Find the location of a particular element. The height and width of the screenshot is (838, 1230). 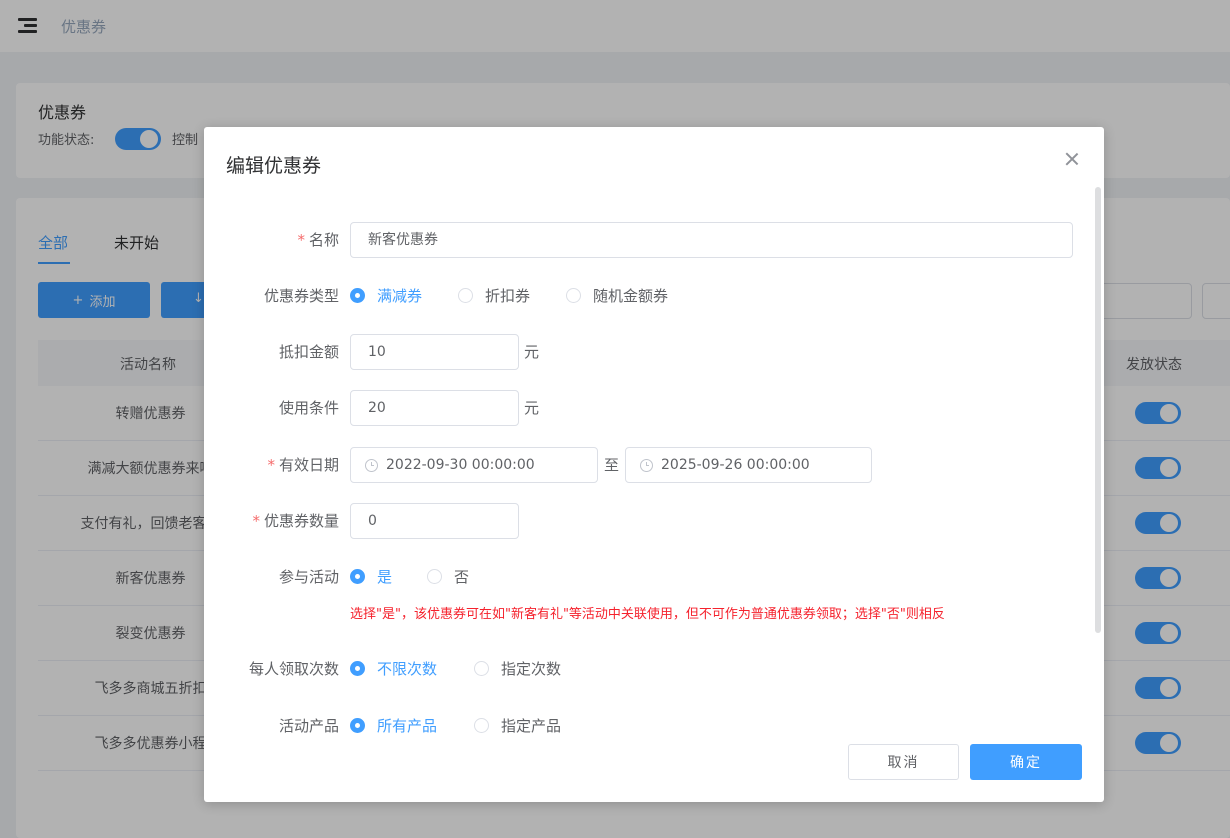

radio-claim-unlimited: 不限次数 is located at coordinates (393, 668).